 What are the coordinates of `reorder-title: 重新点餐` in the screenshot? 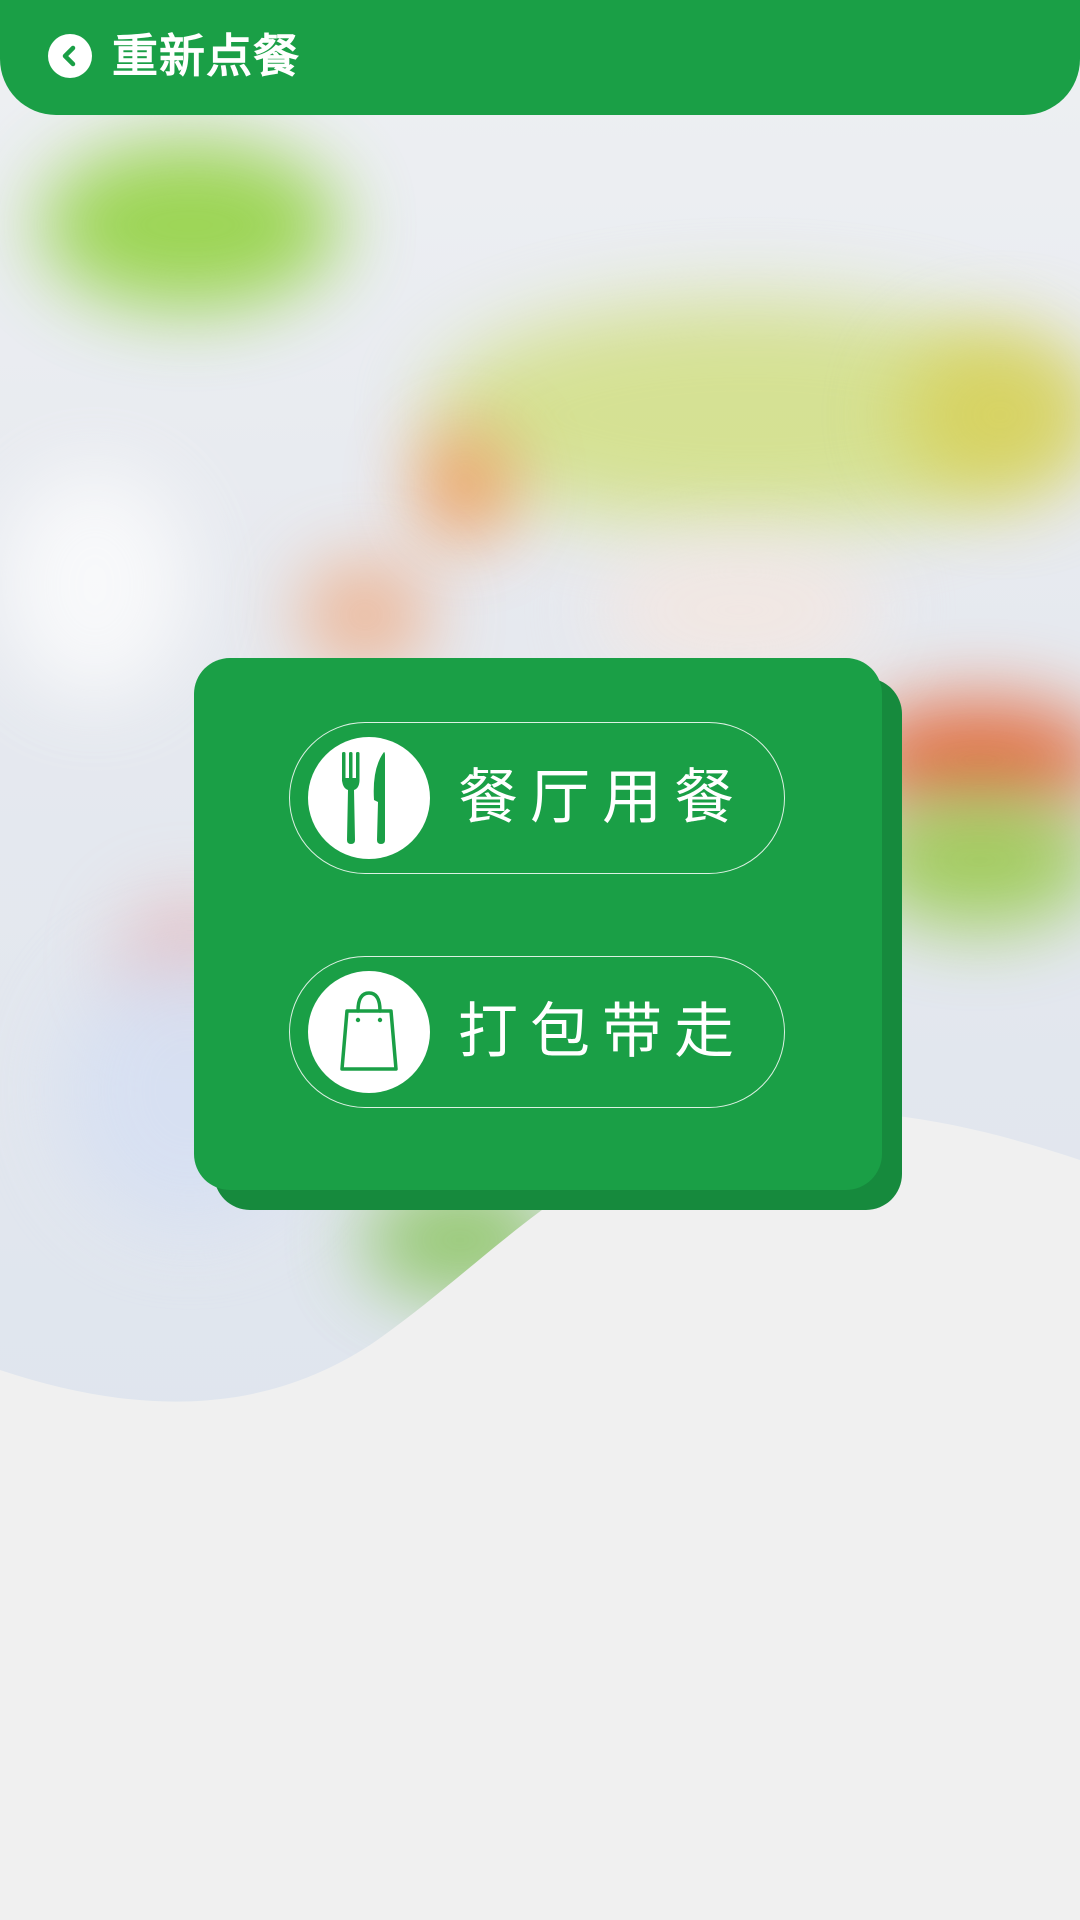 It's located at (206, 56).